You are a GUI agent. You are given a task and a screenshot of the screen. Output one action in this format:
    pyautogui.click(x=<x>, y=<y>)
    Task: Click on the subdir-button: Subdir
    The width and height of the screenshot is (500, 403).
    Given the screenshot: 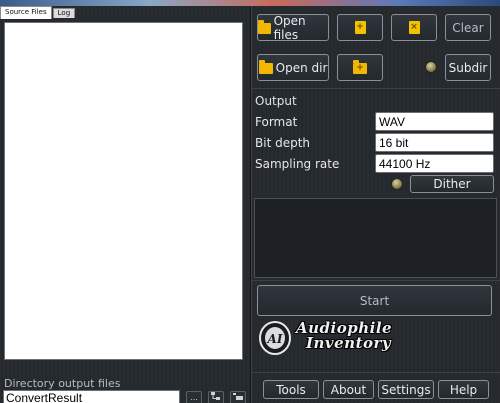 What is the action you would take?
    pyautogui.click(x=468, y=67)
    